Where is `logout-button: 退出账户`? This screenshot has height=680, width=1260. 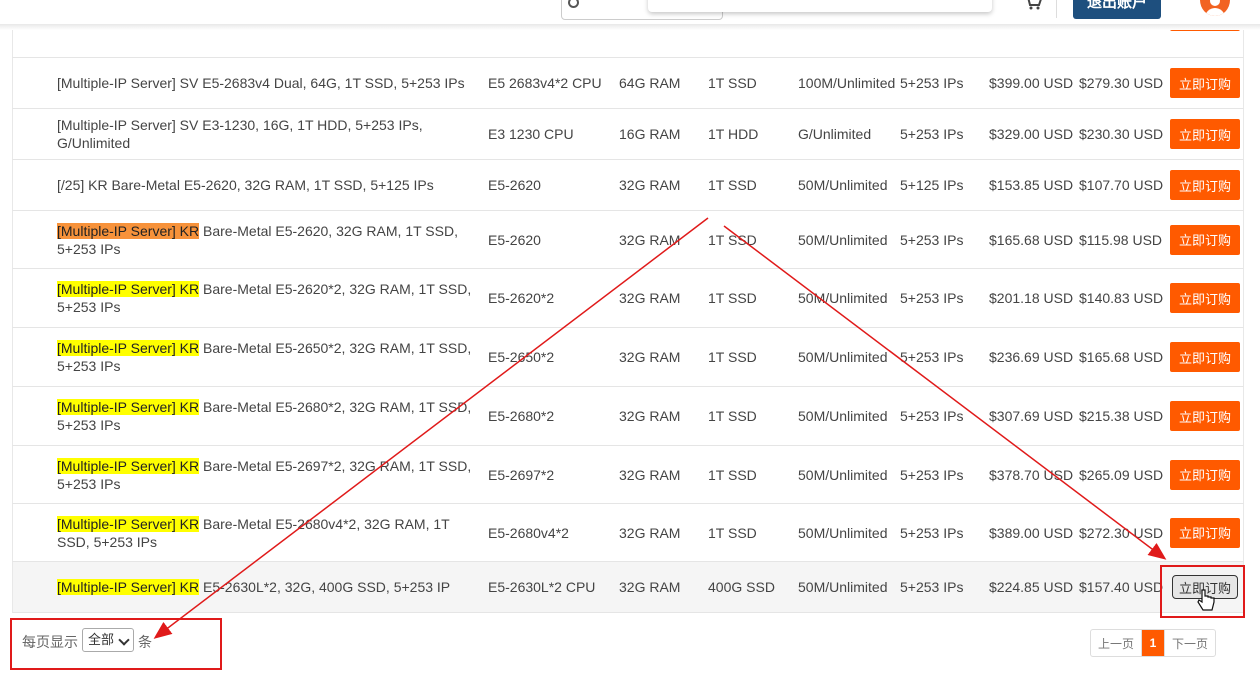
logout-button: 退出账户 is located at coordinates (1117, 9).